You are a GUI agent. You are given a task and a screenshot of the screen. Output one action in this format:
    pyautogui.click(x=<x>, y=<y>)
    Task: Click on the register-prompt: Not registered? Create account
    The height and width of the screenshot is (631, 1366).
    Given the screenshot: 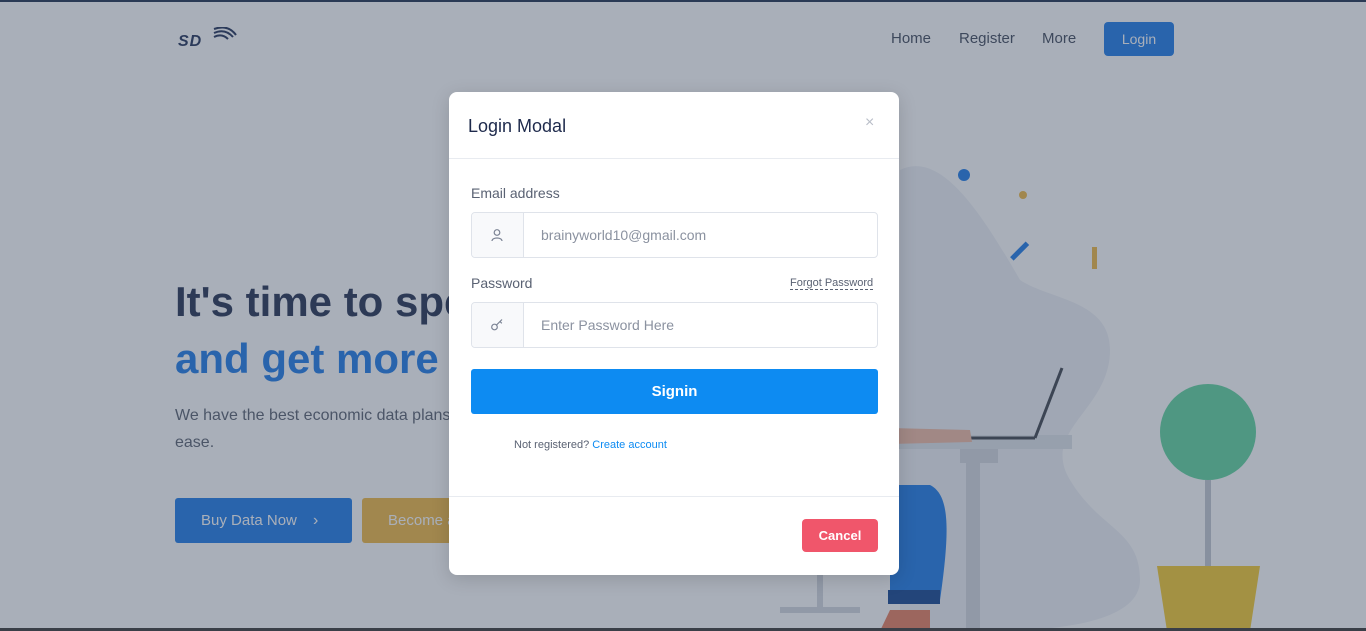 What is the action you would take?
    pyautogui.click(x=590, y=445)
    